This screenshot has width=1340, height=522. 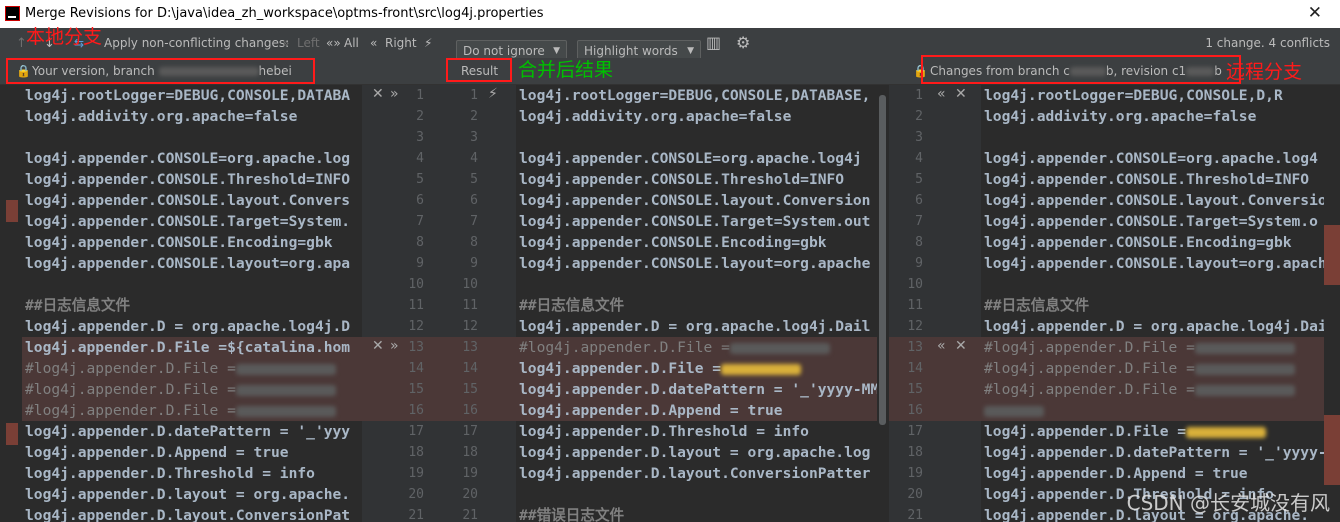 I want to click on code-line: log4j.addivity.org.apache=false, so click(x=697, y=116).